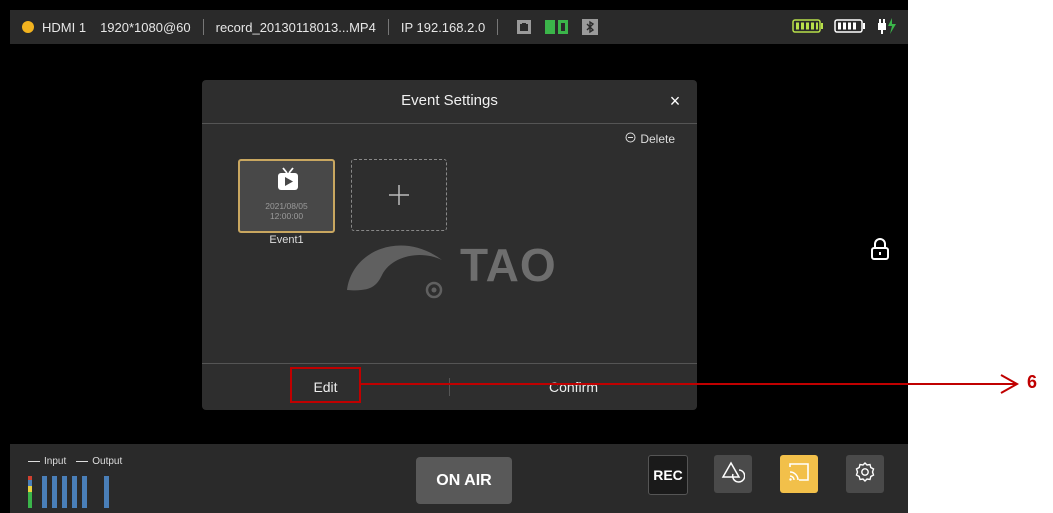 The image size is (1053, 513). What do you see at coordinates (286, 240) in the screenshot?
I see `event-name: Event1` at bounding box center [286, 240].